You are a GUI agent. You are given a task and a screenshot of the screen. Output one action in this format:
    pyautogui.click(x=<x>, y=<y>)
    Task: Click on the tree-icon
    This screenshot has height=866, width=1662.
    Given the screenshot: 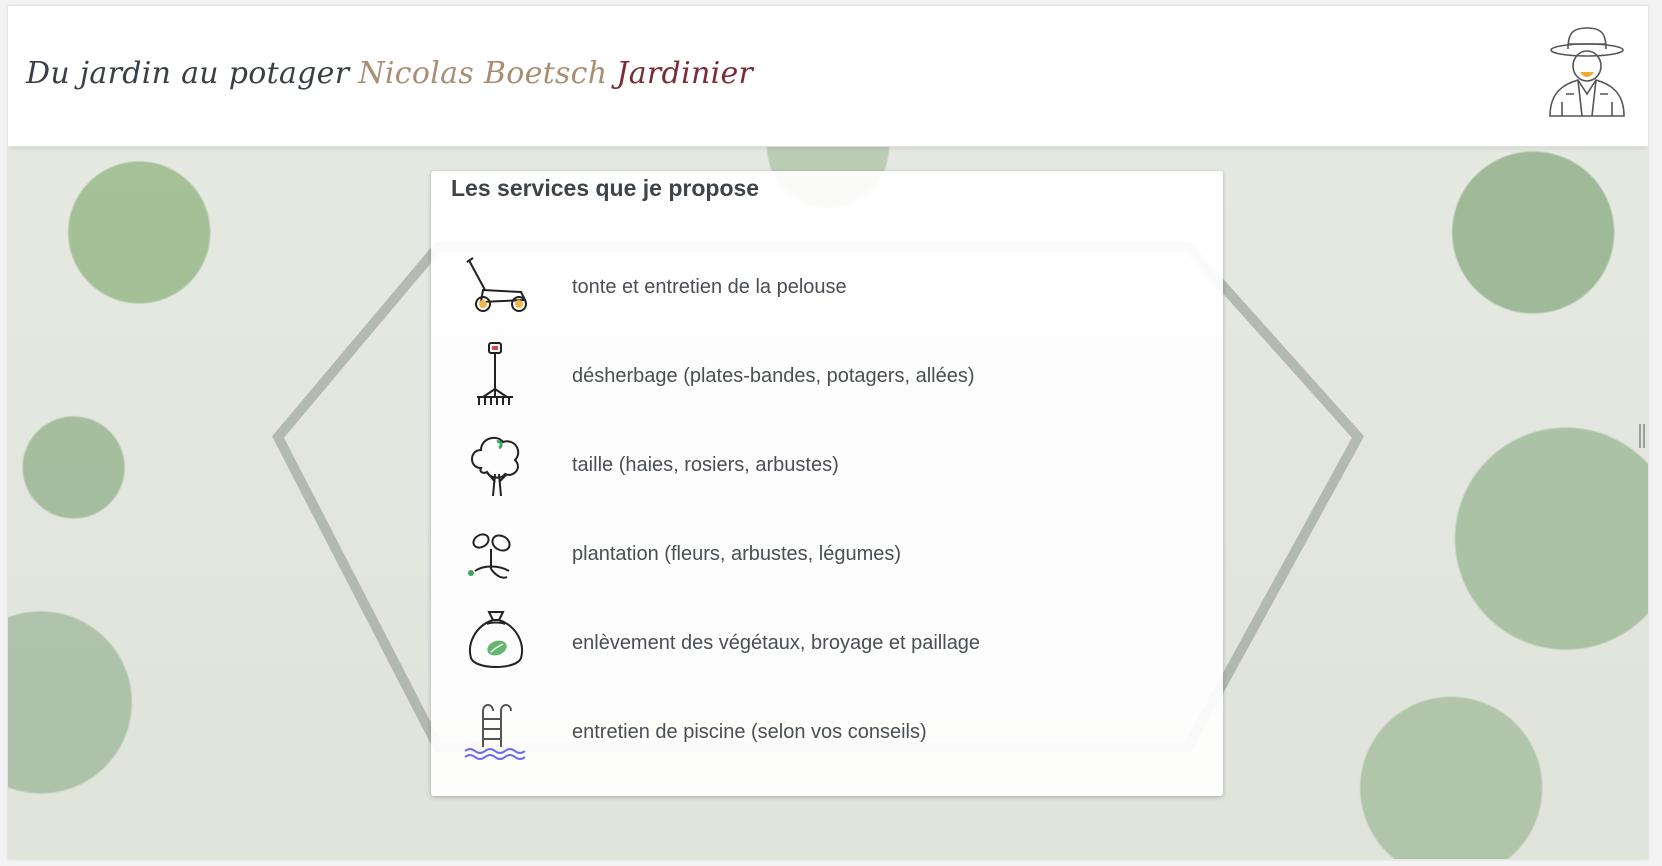 What is the action you would take?
    pyautogui.click(x=495, y=466)
    